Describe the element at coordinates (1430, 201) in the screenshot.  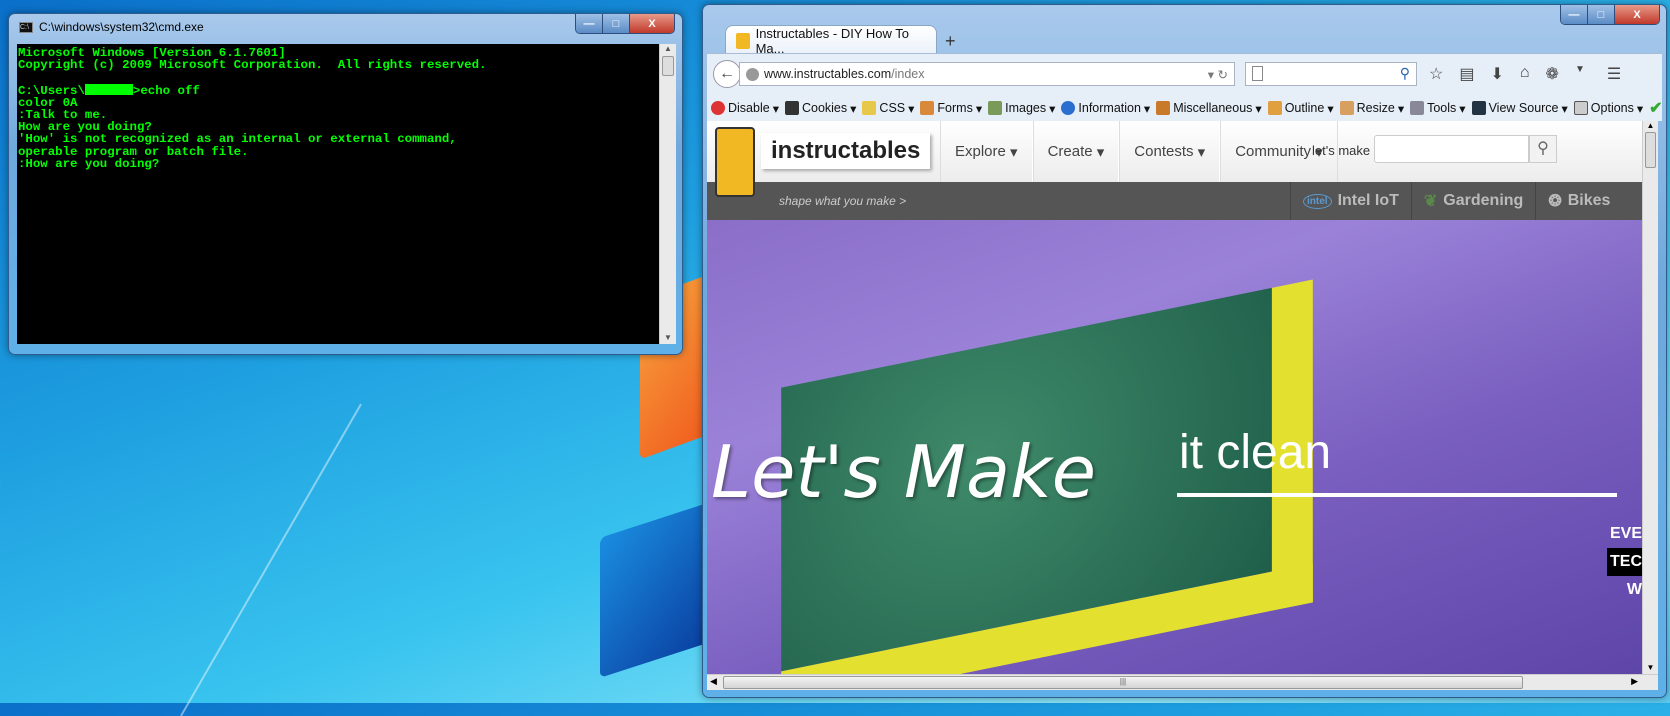
I see `leaf-icon: ❦` at that location.